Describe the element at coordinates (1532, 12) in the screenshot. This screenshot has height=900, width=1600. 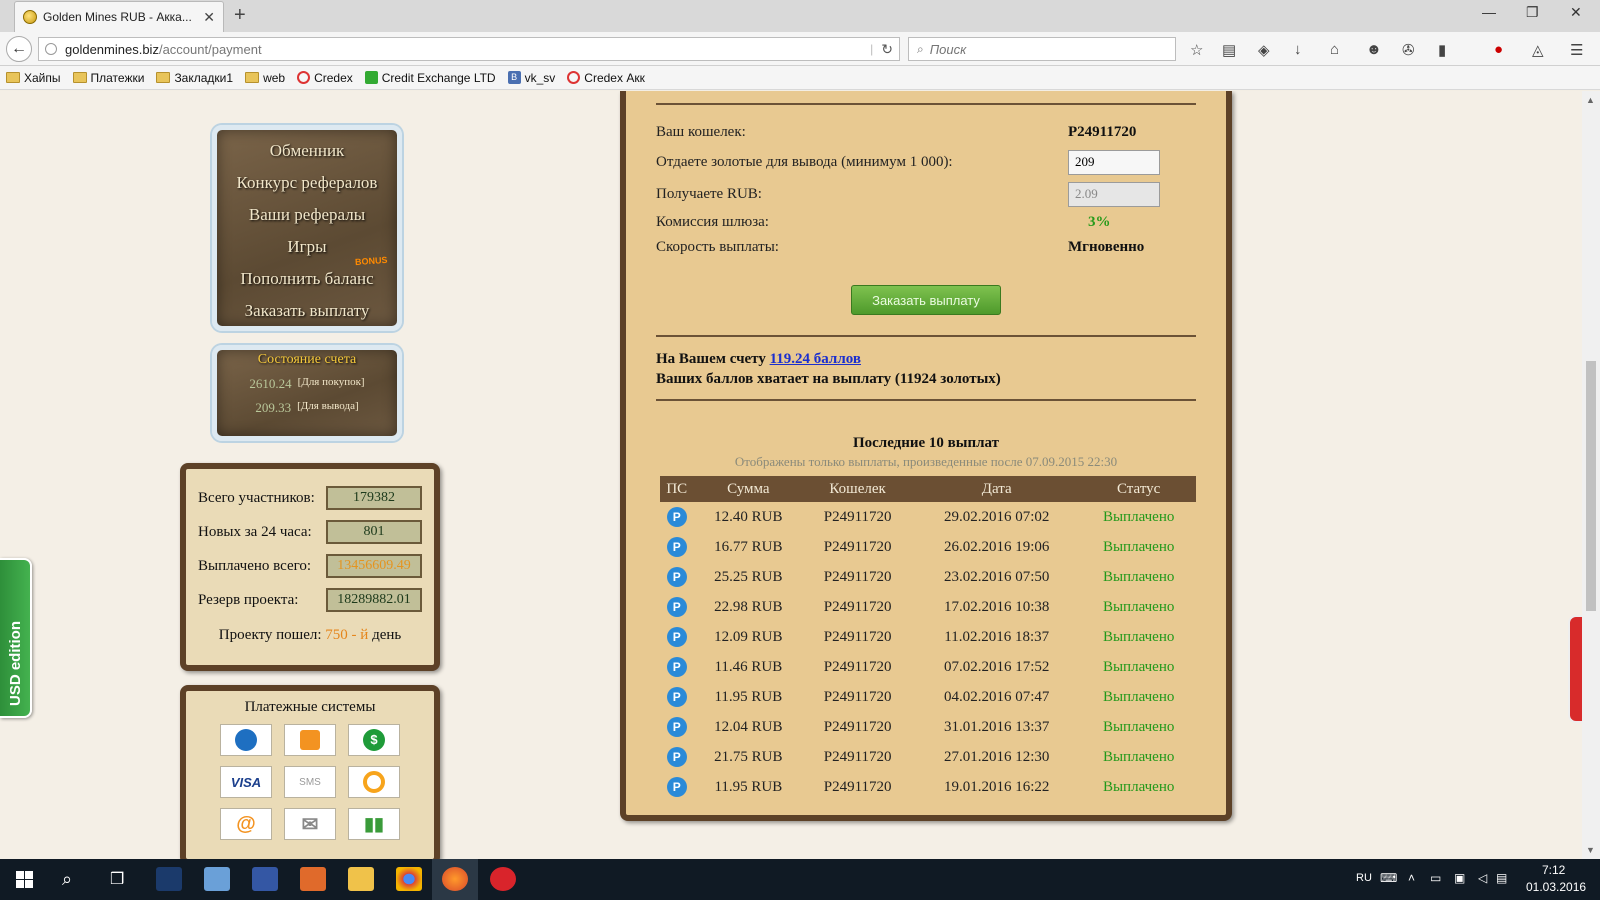
I see `restore-icon: ❐` at that location.